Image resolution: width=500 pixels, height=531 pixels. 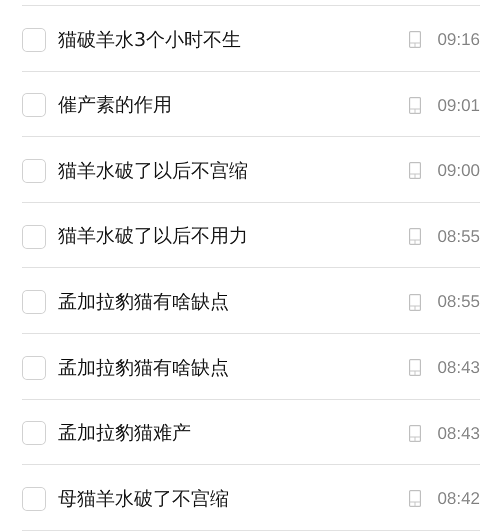 What do you see at coordinates (150, 40) in the screenshot?
I see `item-title: 猫破羊水3个小时不生` at bounding box center [150, 40].